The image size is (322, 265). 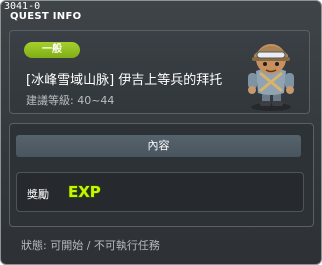 I want to click on exp-icon: EXP, so click(x=84, y=191).